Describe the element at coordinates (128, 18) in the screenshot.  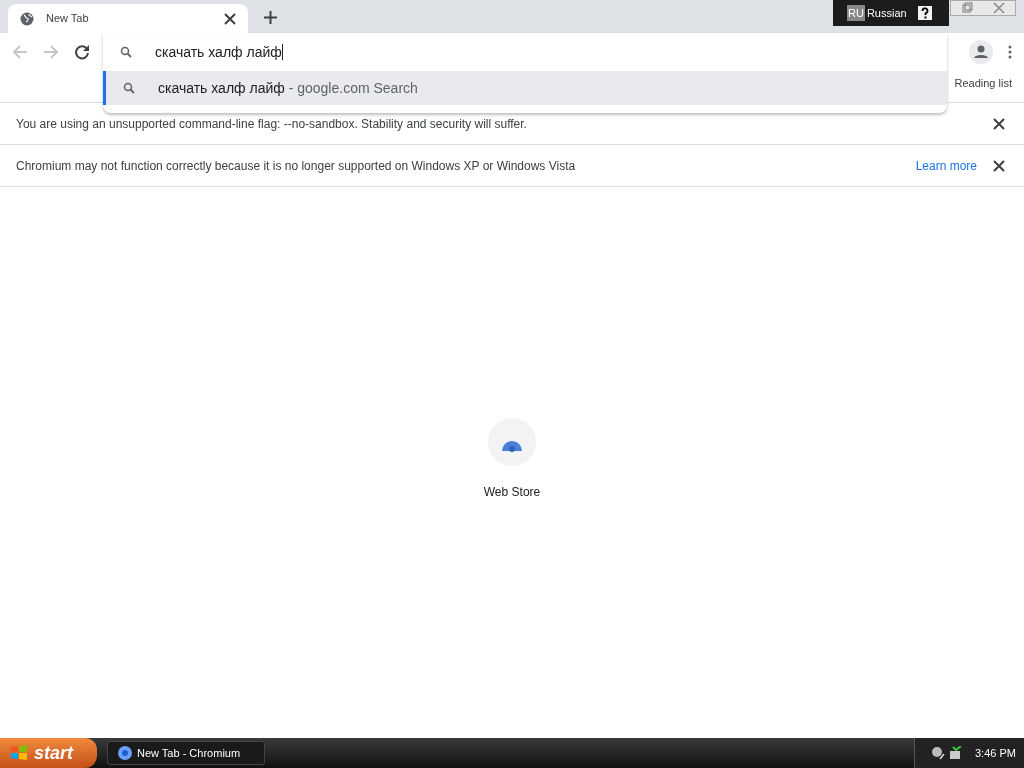
I see `browser-tab: New Tab` at that location.